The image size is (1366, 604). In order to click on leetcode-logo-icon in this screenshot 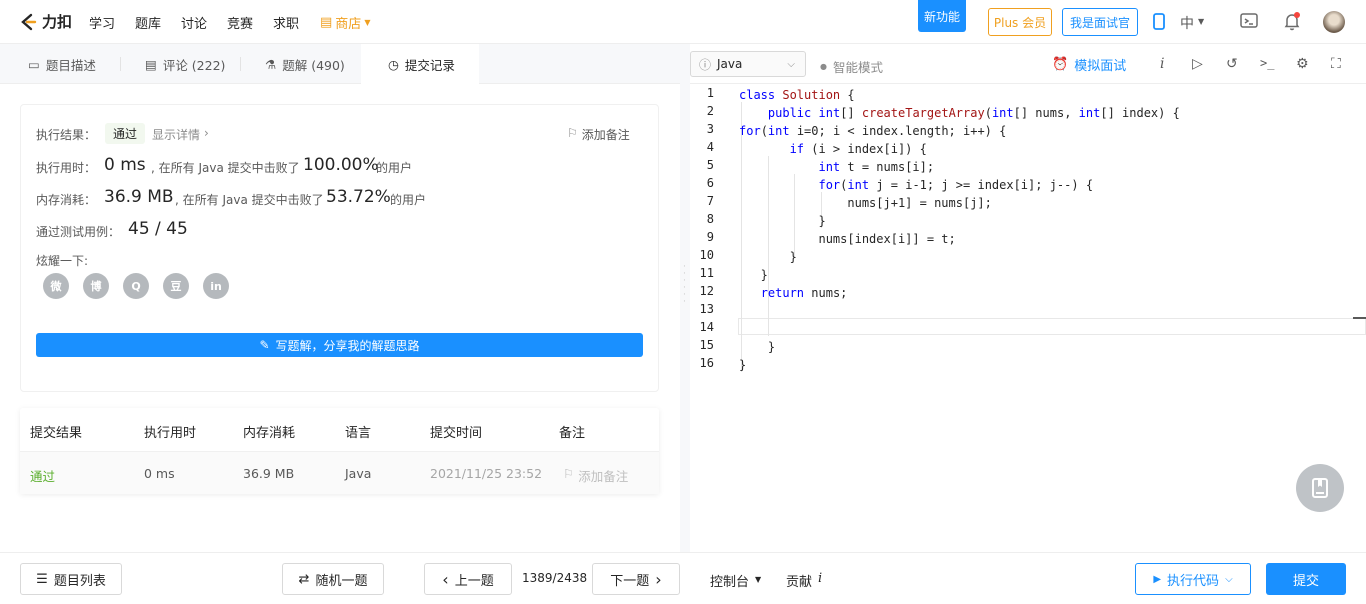, I will do `click(29, 21)`.